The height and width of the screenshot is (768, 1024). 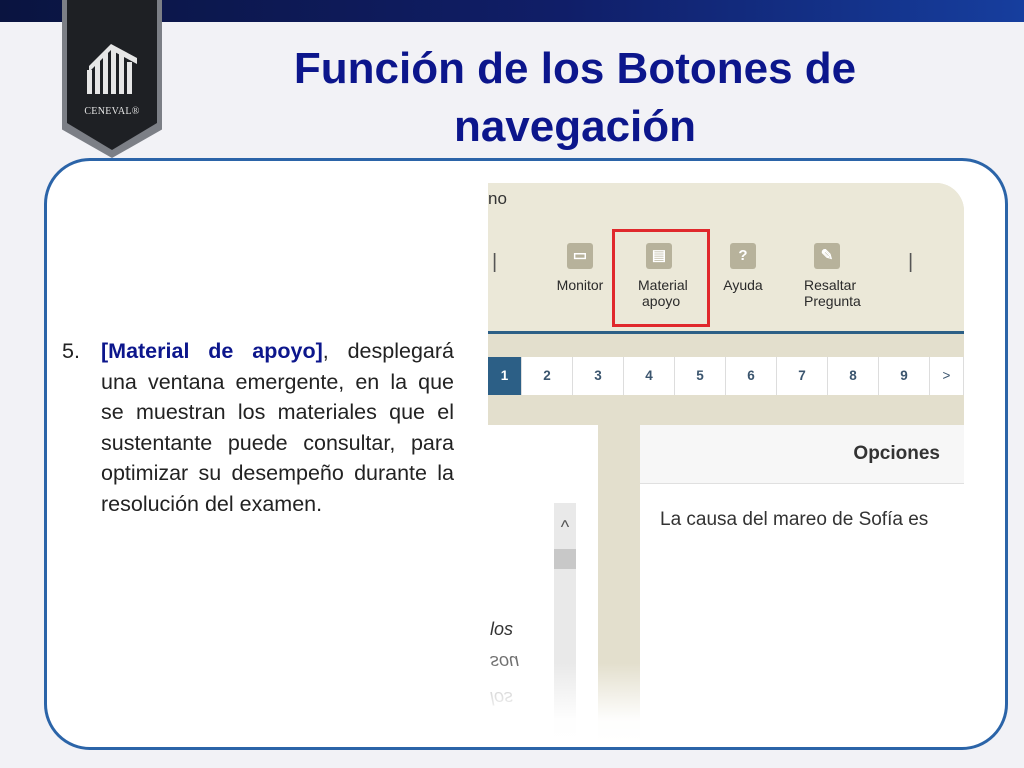 I want to click on page-7: 7, so click(x=802, y=376).